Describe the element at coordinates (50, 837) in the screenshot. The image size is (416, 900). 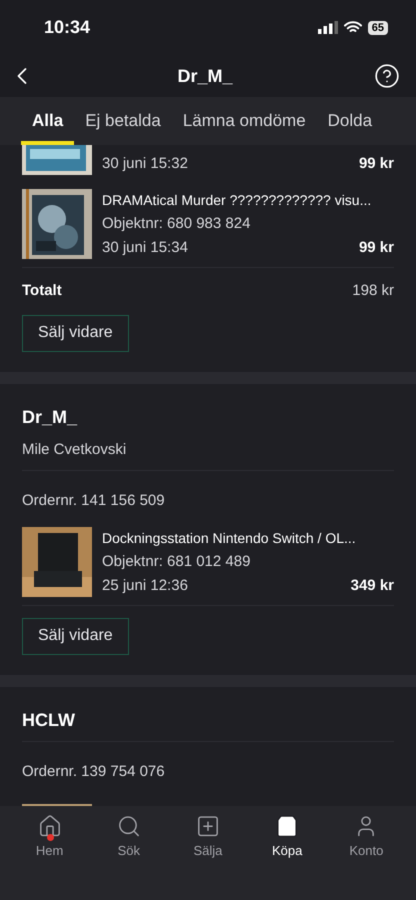
I see `nav-tab: Hem` at that location.